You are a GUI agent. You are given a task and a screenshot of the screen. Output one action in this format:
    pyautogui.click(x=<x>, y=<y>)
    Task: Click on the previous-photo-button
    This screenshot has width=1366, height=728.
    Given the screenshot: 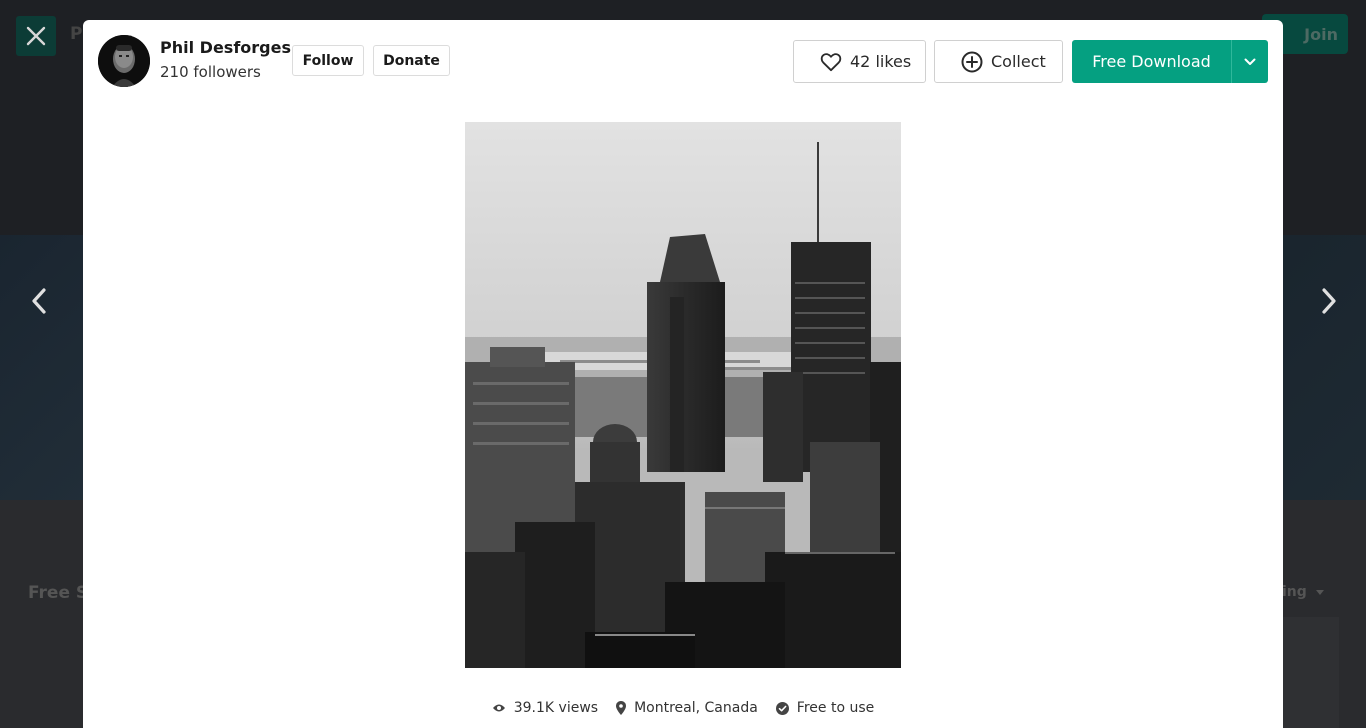 What is the action you would take?
    pyautogui.click(x=39, y=301)
    